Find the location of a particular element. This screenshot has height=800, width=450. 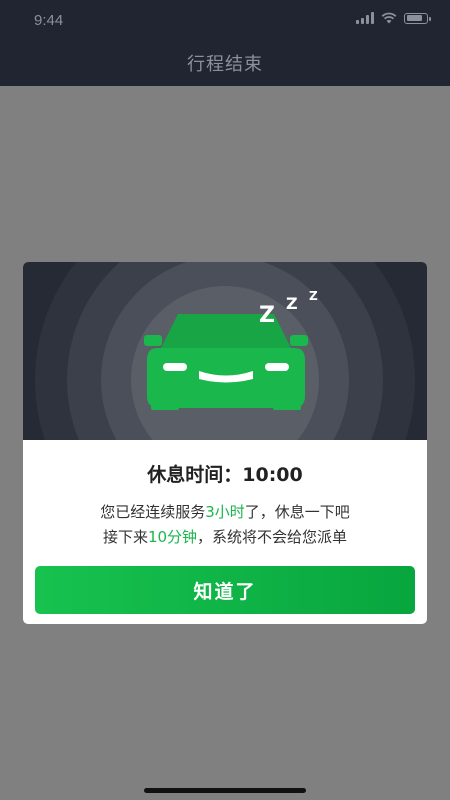

top-bar: 9:44 行程结束 is located at coordinates (225, 43).